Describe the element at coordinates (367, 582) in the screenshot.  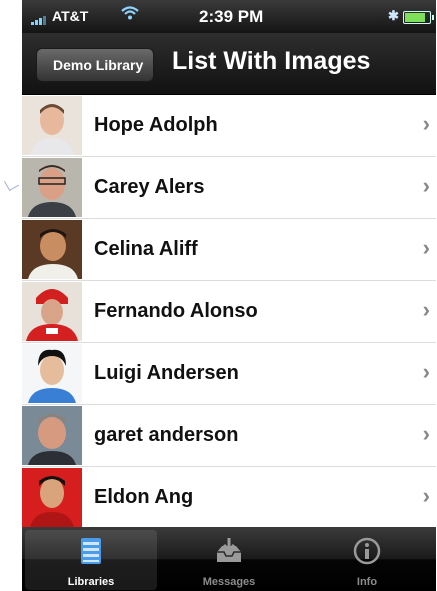
I see `tab-label: Info` at that location.